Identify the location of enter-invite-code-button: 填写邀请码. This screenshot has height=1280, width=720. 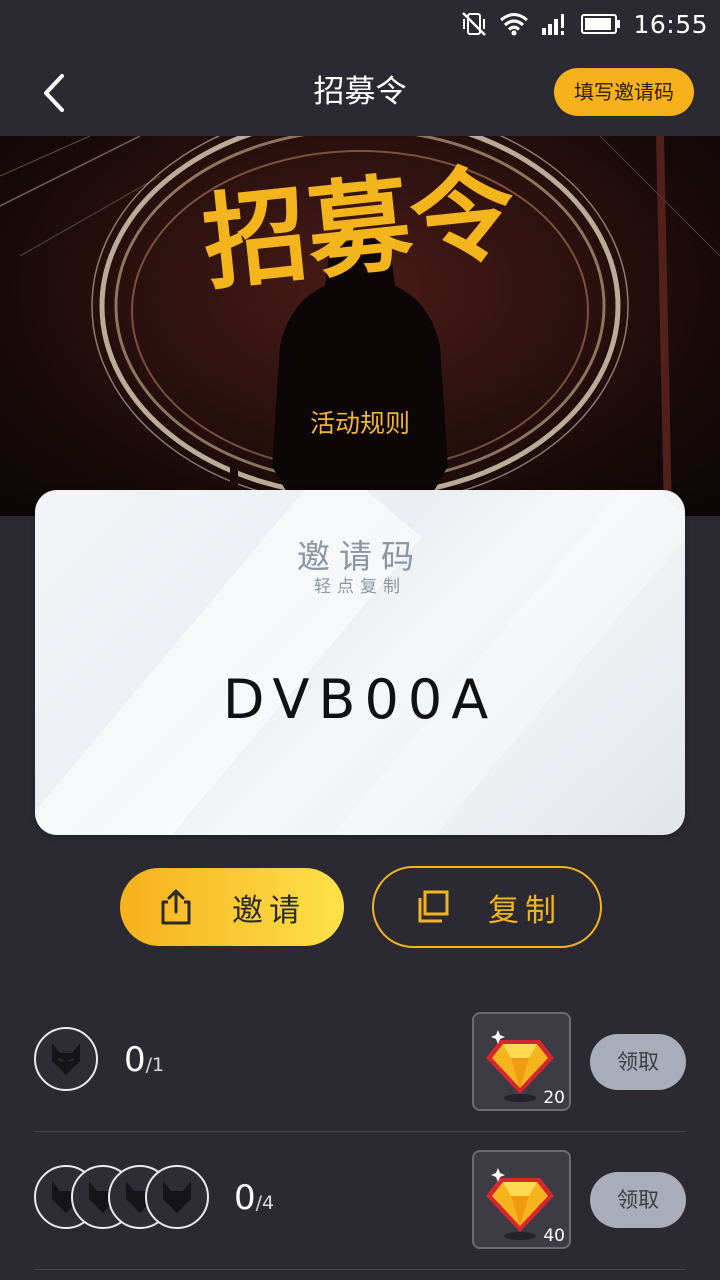
(624, 92).